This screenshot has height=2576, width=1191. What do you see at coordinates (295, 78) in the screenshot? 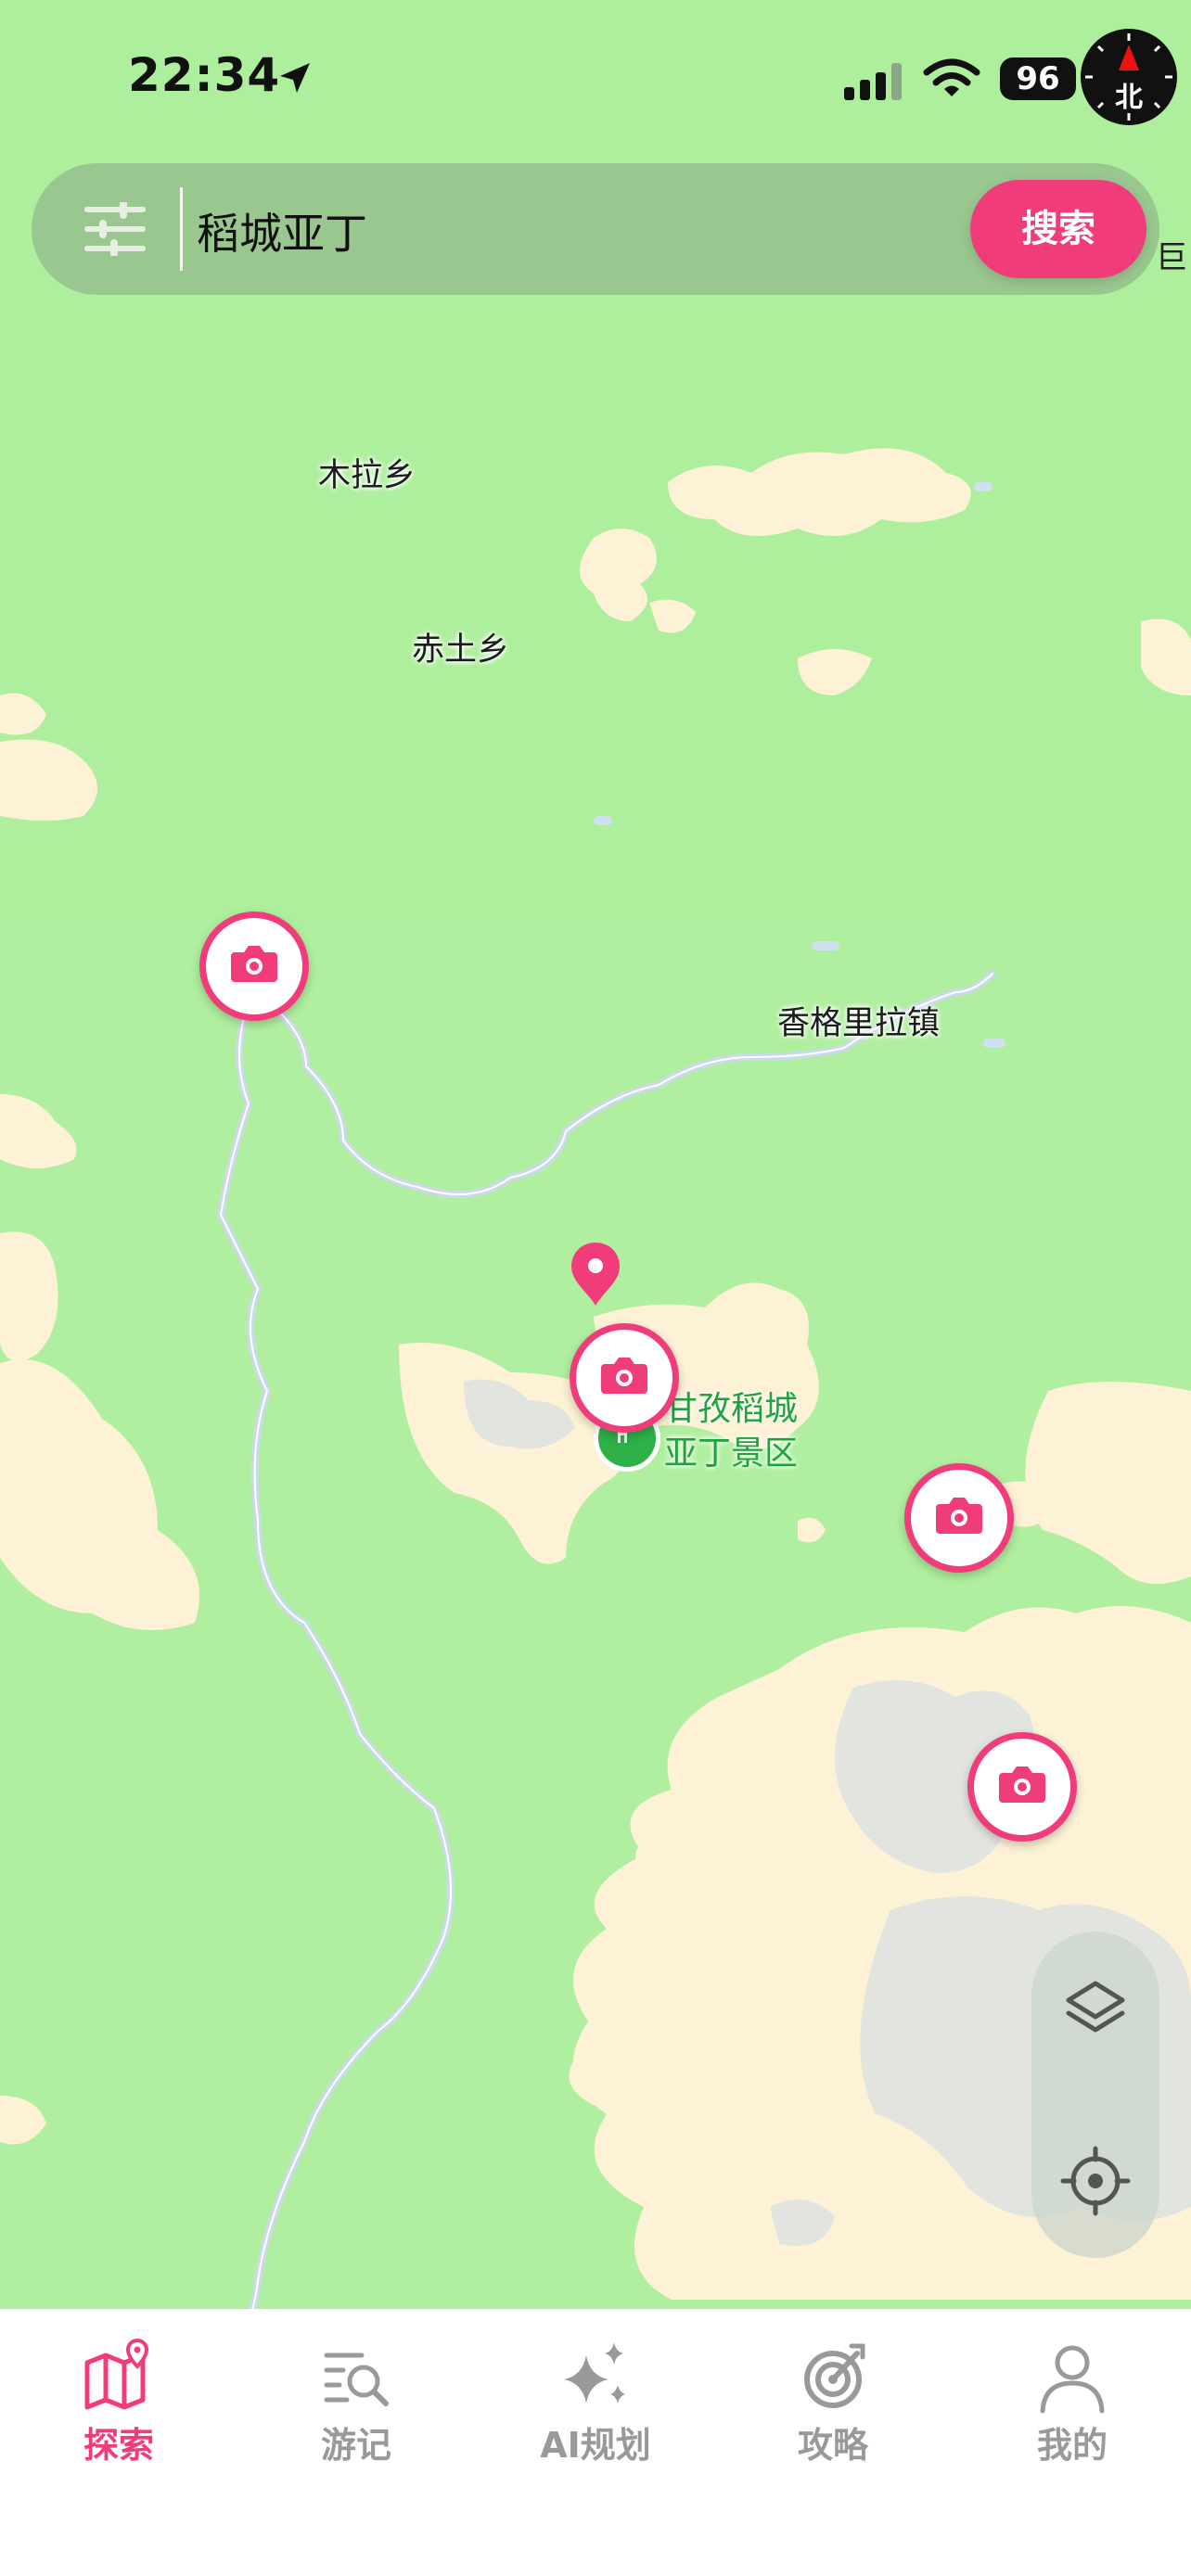
I see `location-arrow-icon` at bounding box center [295, 78].